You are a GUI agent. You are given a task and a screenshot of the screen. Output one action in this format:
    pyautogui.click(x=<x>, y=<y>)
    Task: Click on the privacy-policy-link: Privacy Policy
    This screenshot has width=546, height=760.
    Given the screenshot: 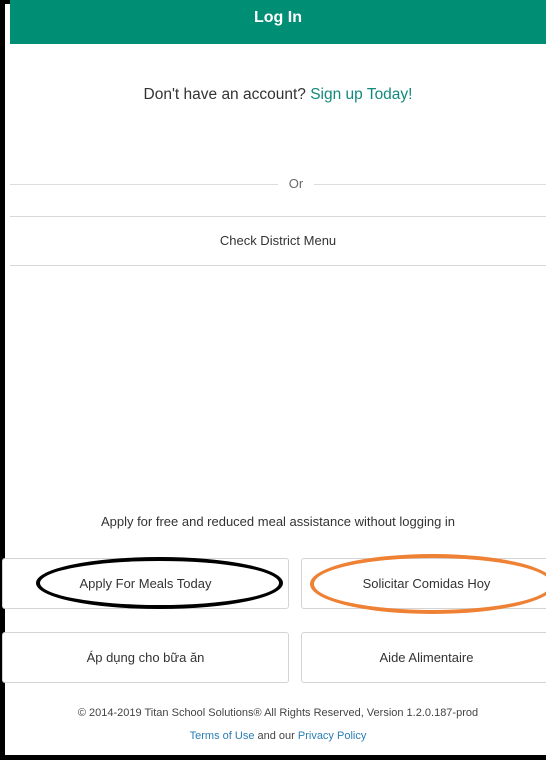 What is the action you would take?
    pyautogui.click(x=332, y=736)
    